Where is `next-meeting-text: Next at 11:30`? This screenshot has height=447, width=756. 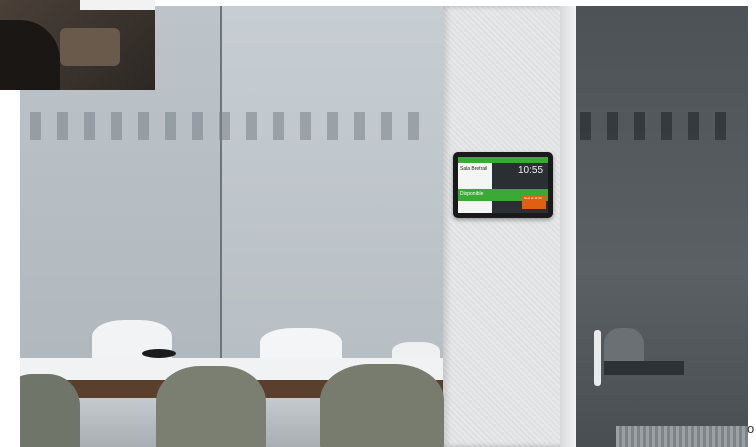
next-meeting-text: Next at 11:30 is located at coordinates (533, 198).